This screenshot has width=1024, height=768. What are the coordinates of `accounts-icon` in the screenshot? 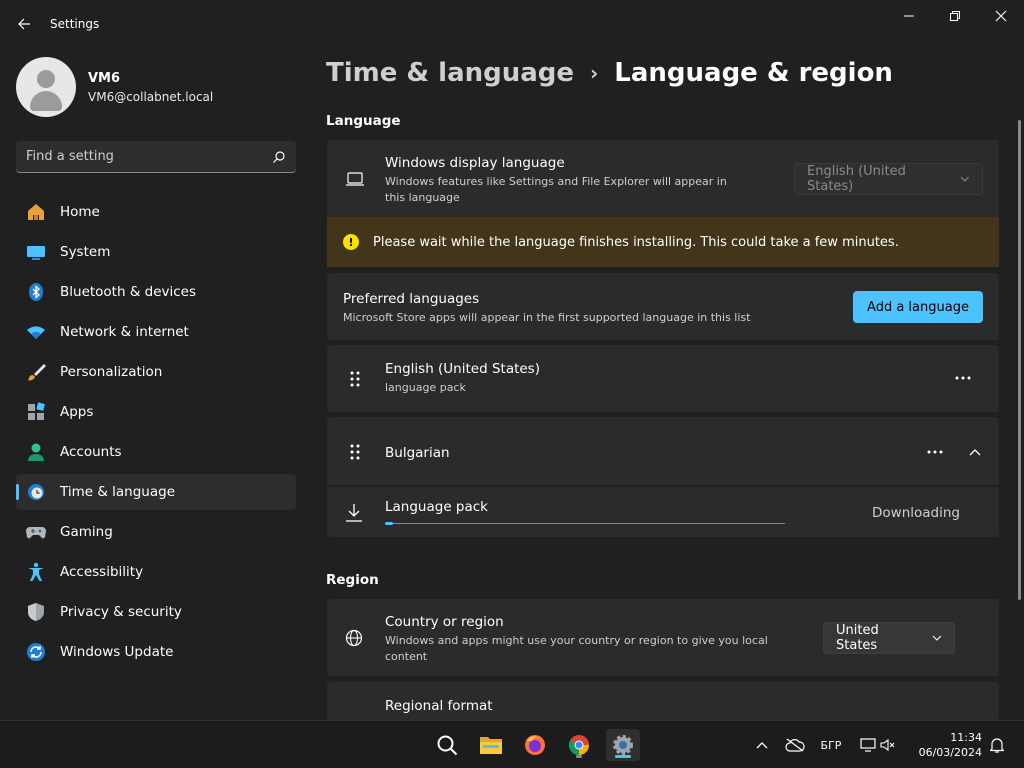 It's located at (36, 452).